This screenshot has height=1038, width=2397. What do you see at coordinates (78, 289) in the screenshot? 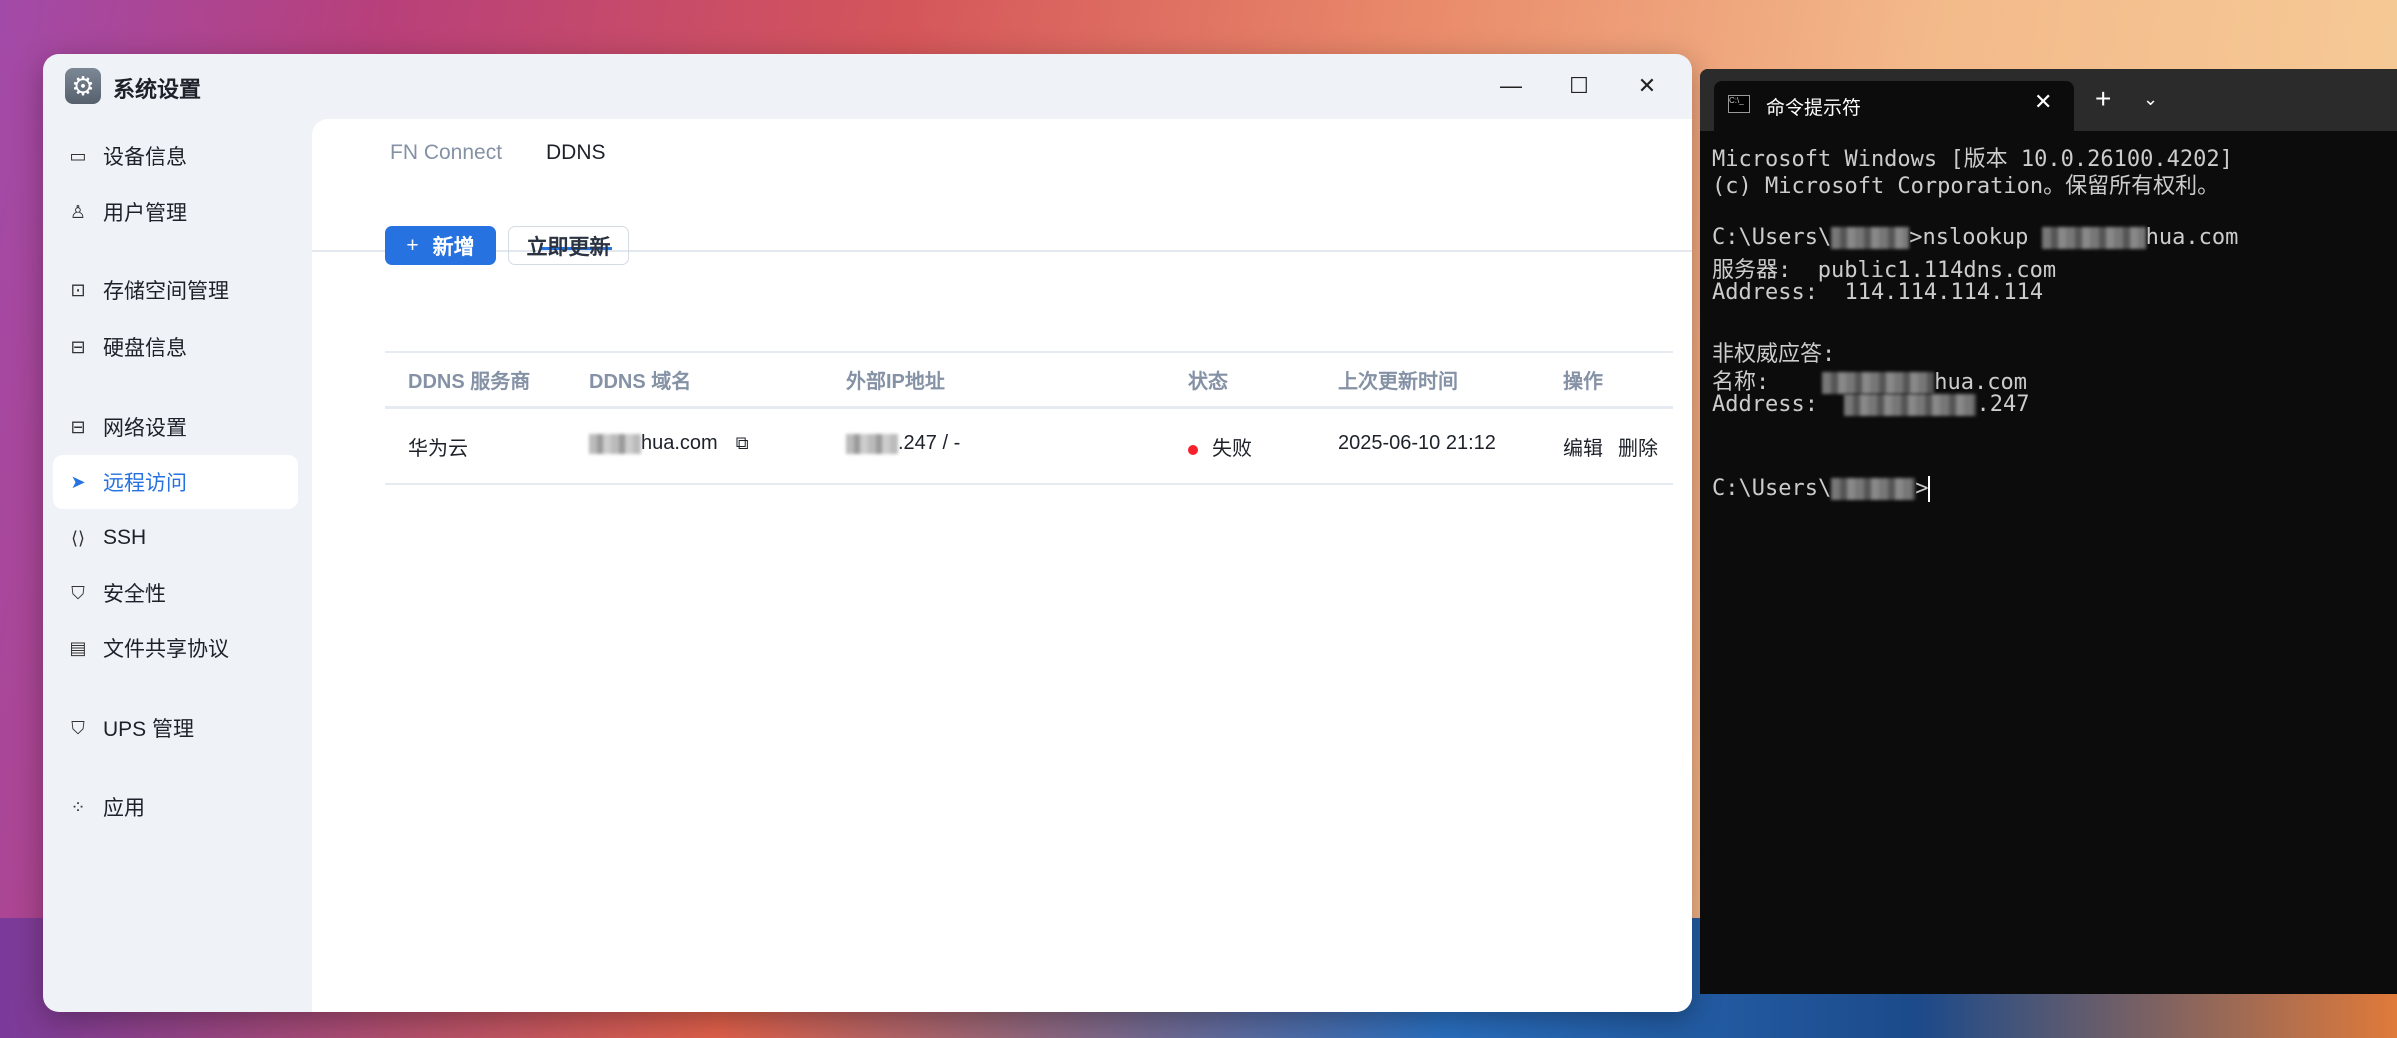
I see `storage-icon: ⊡` at bounding box center [78, 289].